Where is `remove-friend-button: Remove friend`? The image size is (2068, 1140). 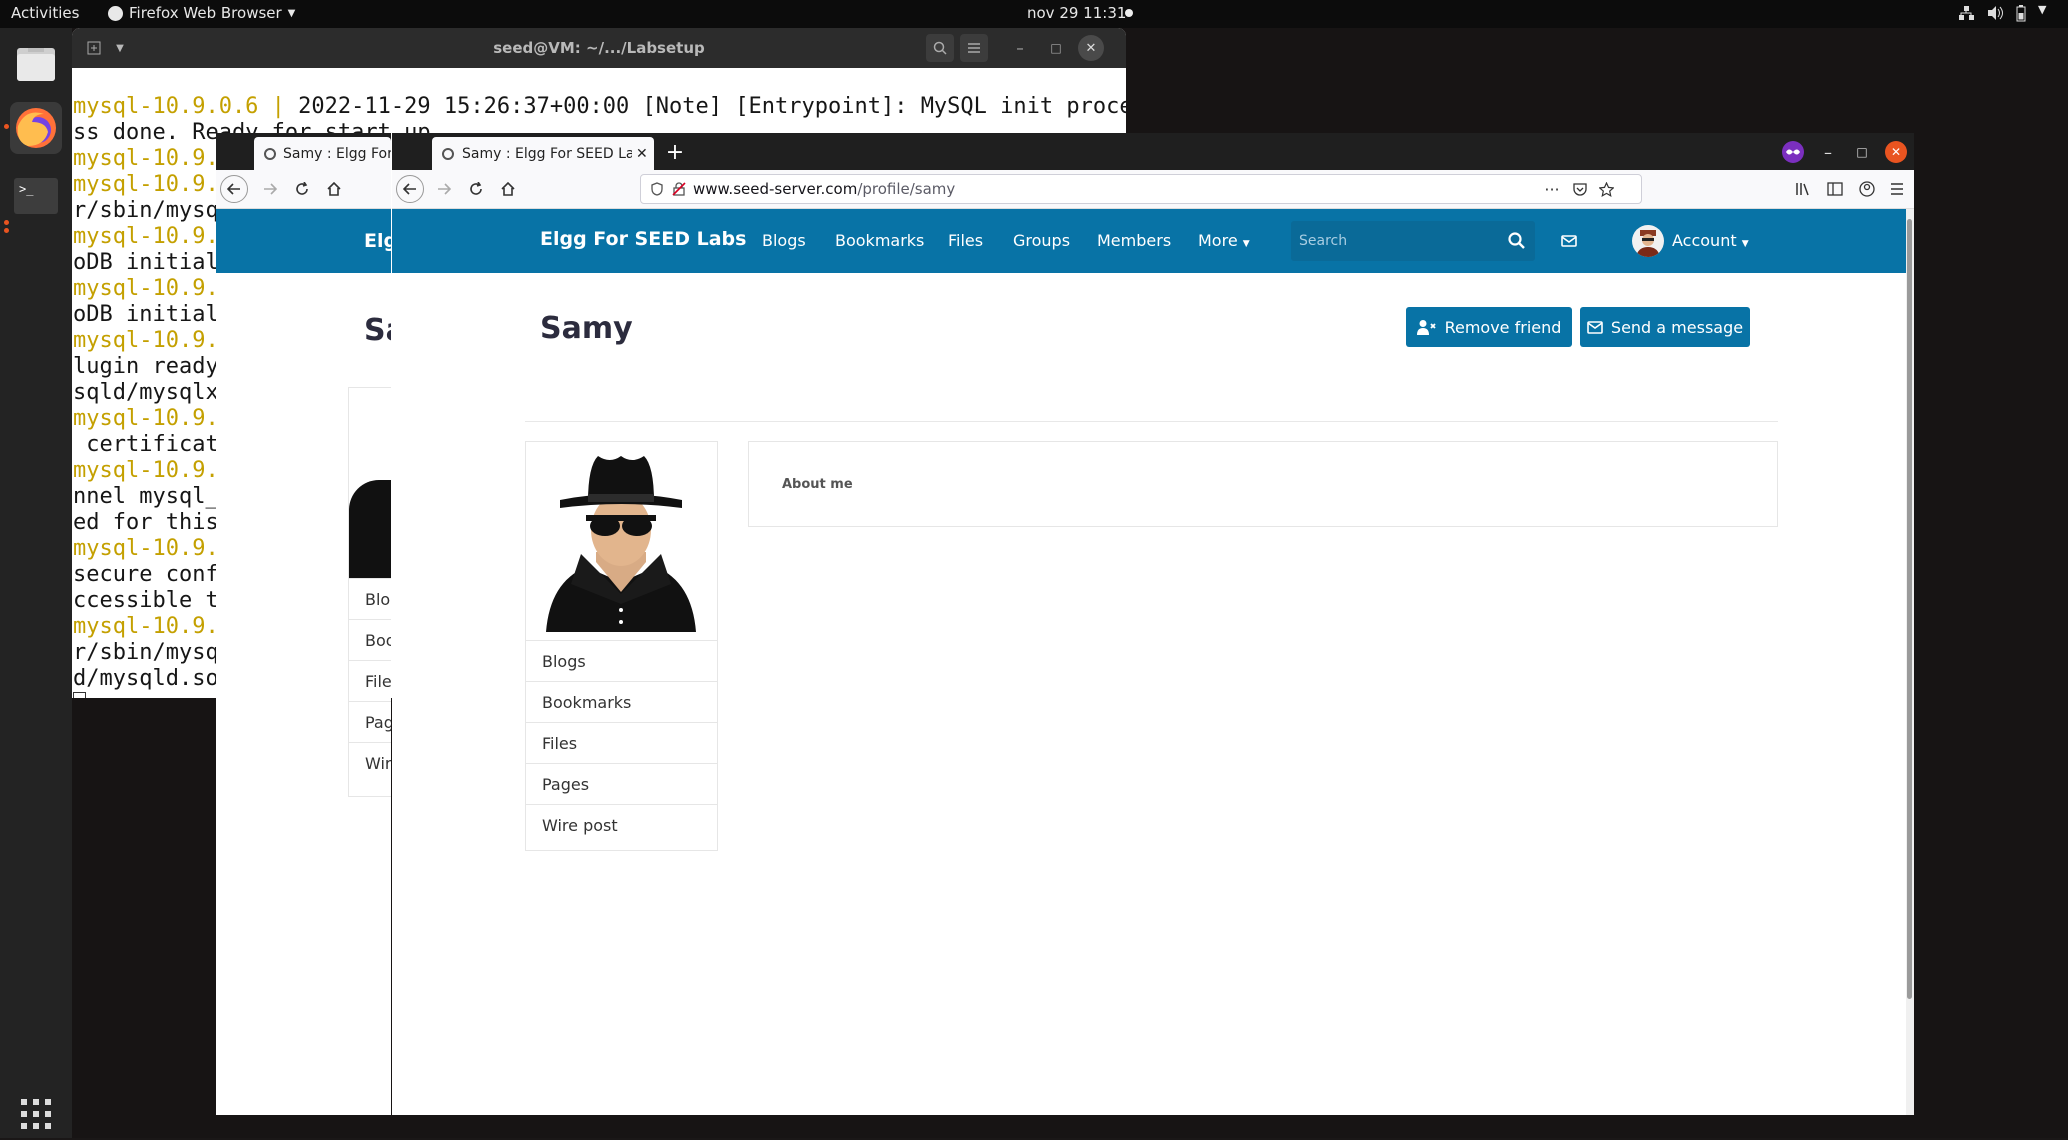 remove-friend-button: Remove friend is located at coordinates (1489, 327).